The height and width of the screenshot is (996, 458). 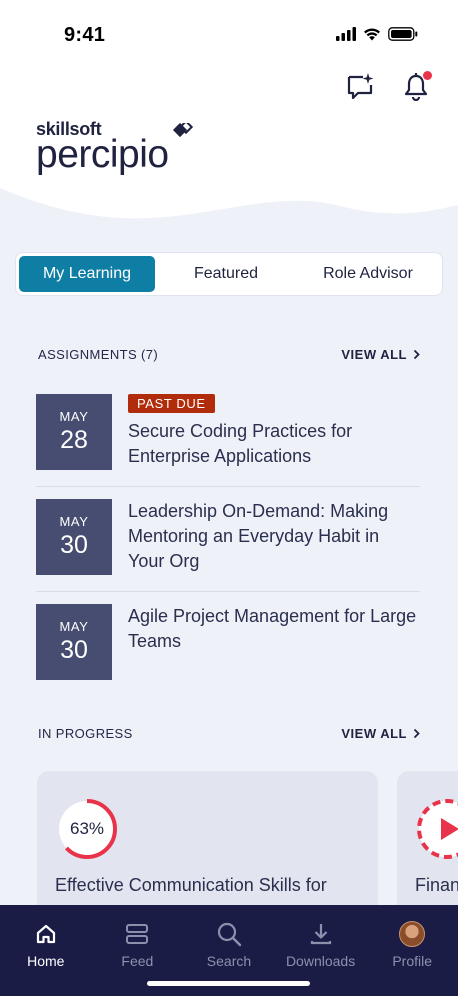 I want to click on profile-avatar, so click(x=412, y=934).